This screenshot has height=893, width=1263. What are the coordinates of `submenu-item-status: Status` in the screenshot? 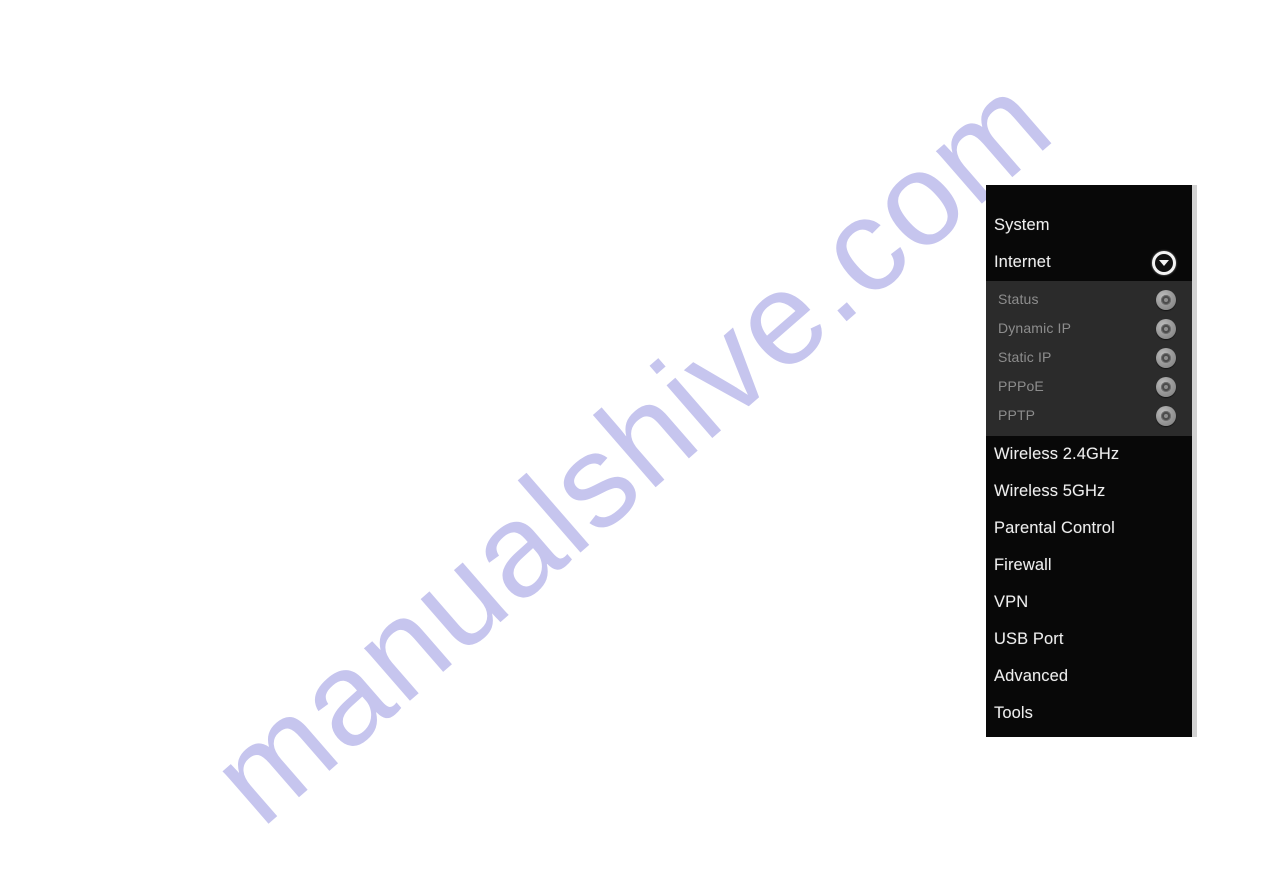 It's located at (1089, 299).